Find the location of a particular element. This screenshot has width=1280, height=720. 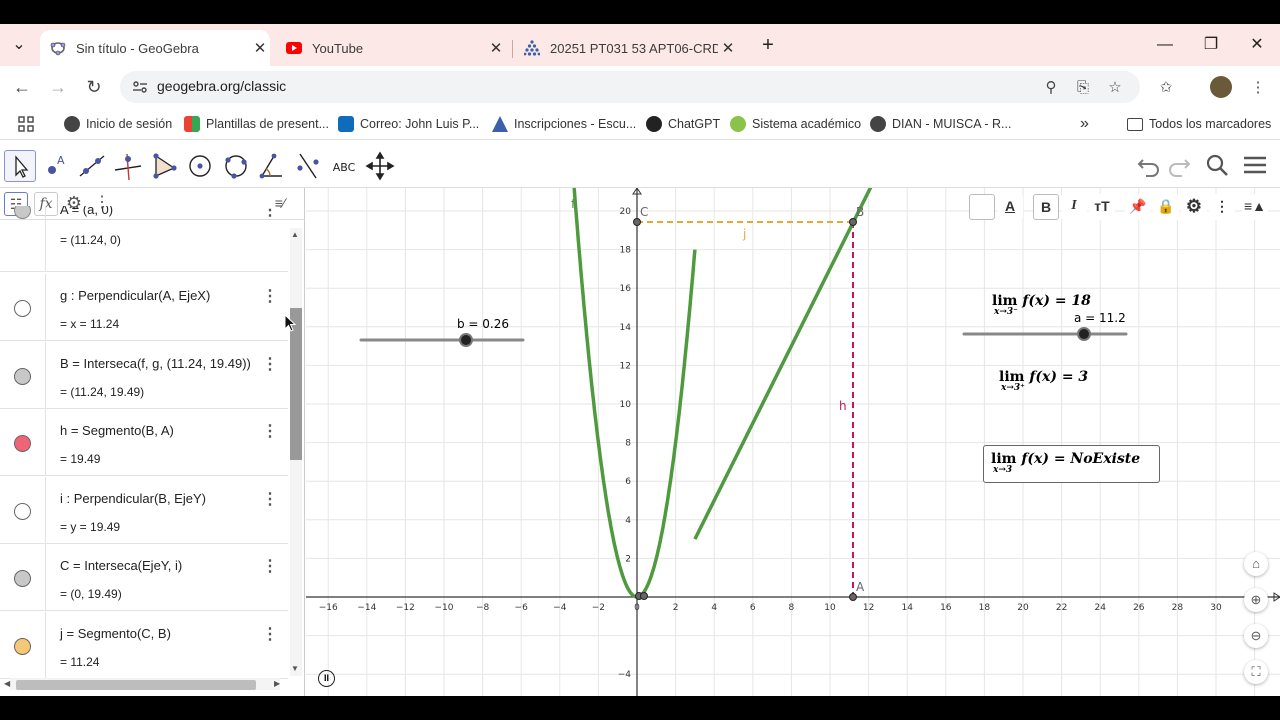

row-definition: j = Segmento(C, B) is located at coordinates (115, 633).